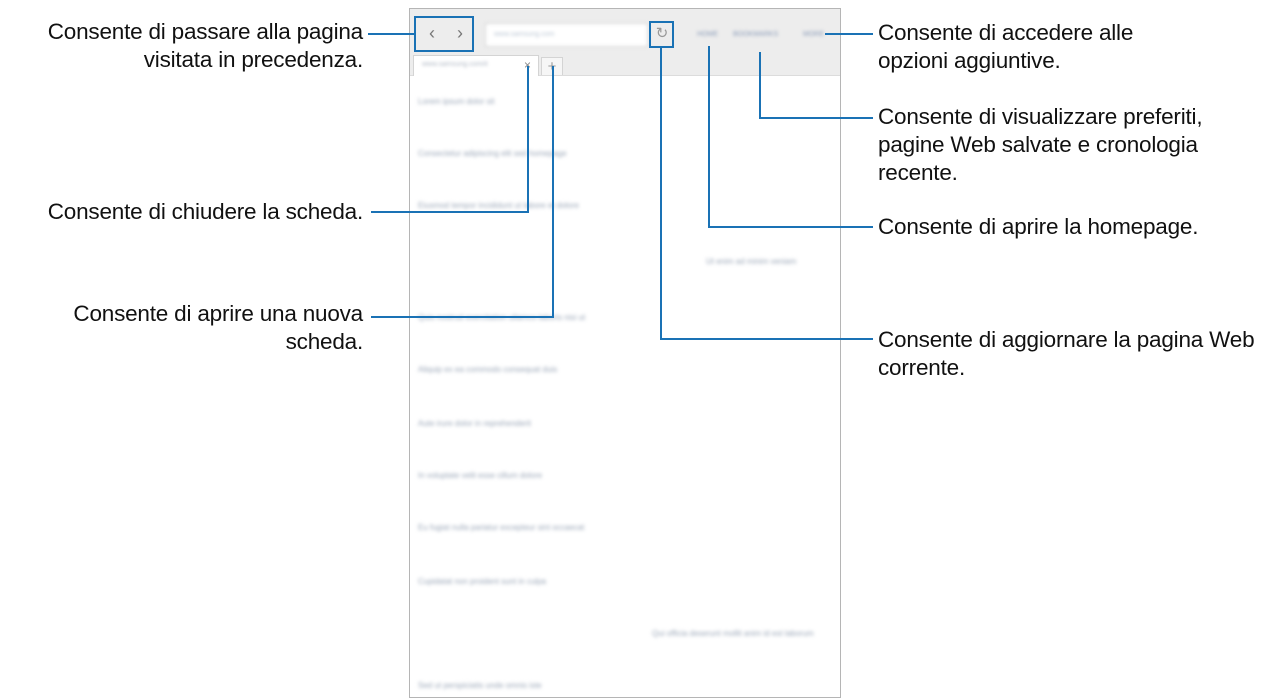 The height and width of the screenshot is (698, 1261). Describe the element at coordinates (455, 64) in the screenshot. I see `tab-title: www.samsung.com/it` at that location.